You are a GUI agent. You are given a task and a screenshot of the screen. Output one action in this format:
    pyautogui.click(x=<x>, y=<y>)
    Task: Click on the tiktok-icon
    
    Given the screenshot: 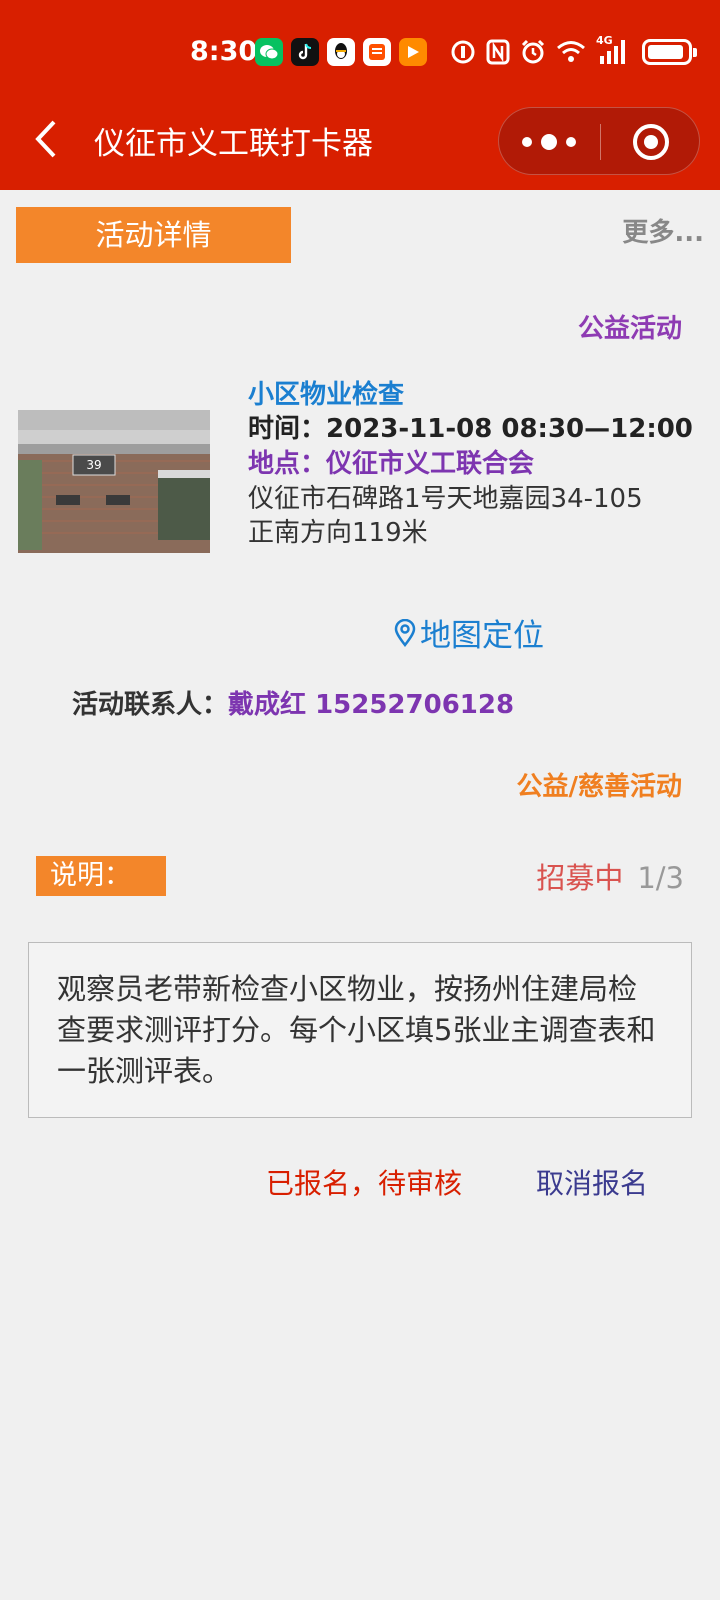 What is the action you would take?
    pyautogui.click(x=305, y=52)
    